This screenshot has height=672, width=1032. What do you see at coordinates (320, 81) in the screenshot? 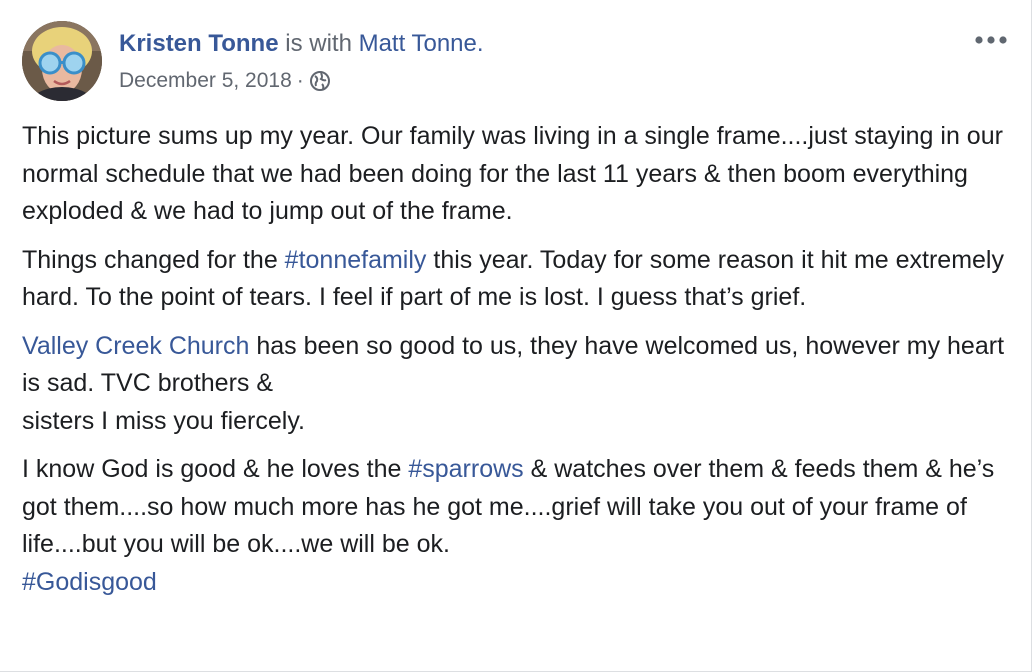
I see `globe-icon` at bounding box center [320, 81].